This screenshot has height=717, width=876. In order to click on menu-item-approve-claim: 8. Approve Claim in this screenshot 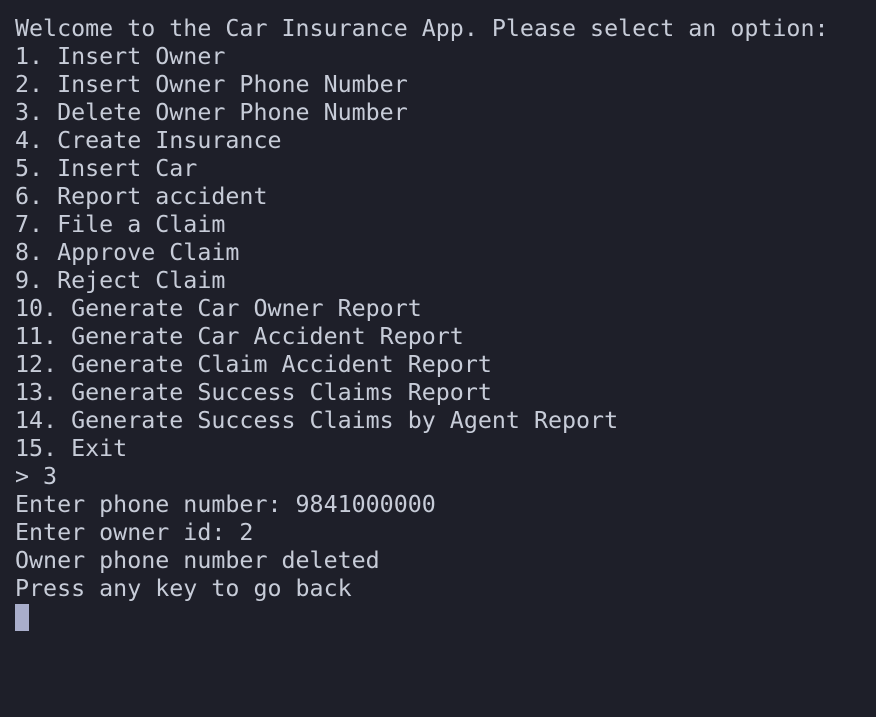, I will do `click(127, 252)`.